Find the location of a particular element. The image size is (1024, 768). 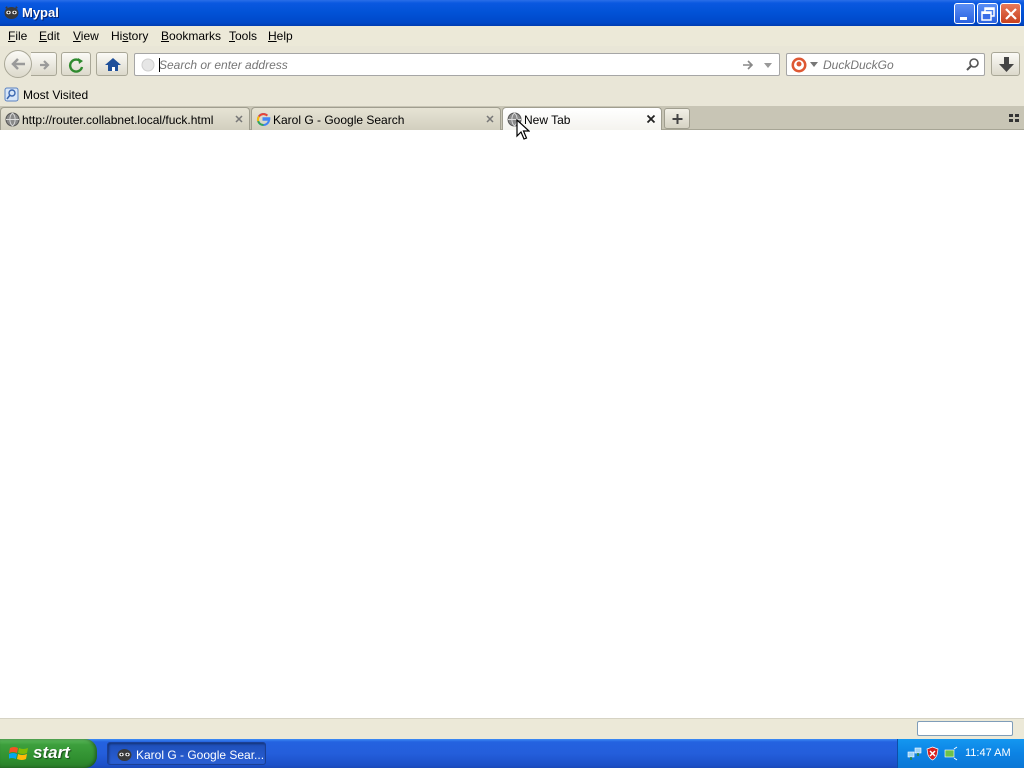

search-input is located at coordinates (893, 64).